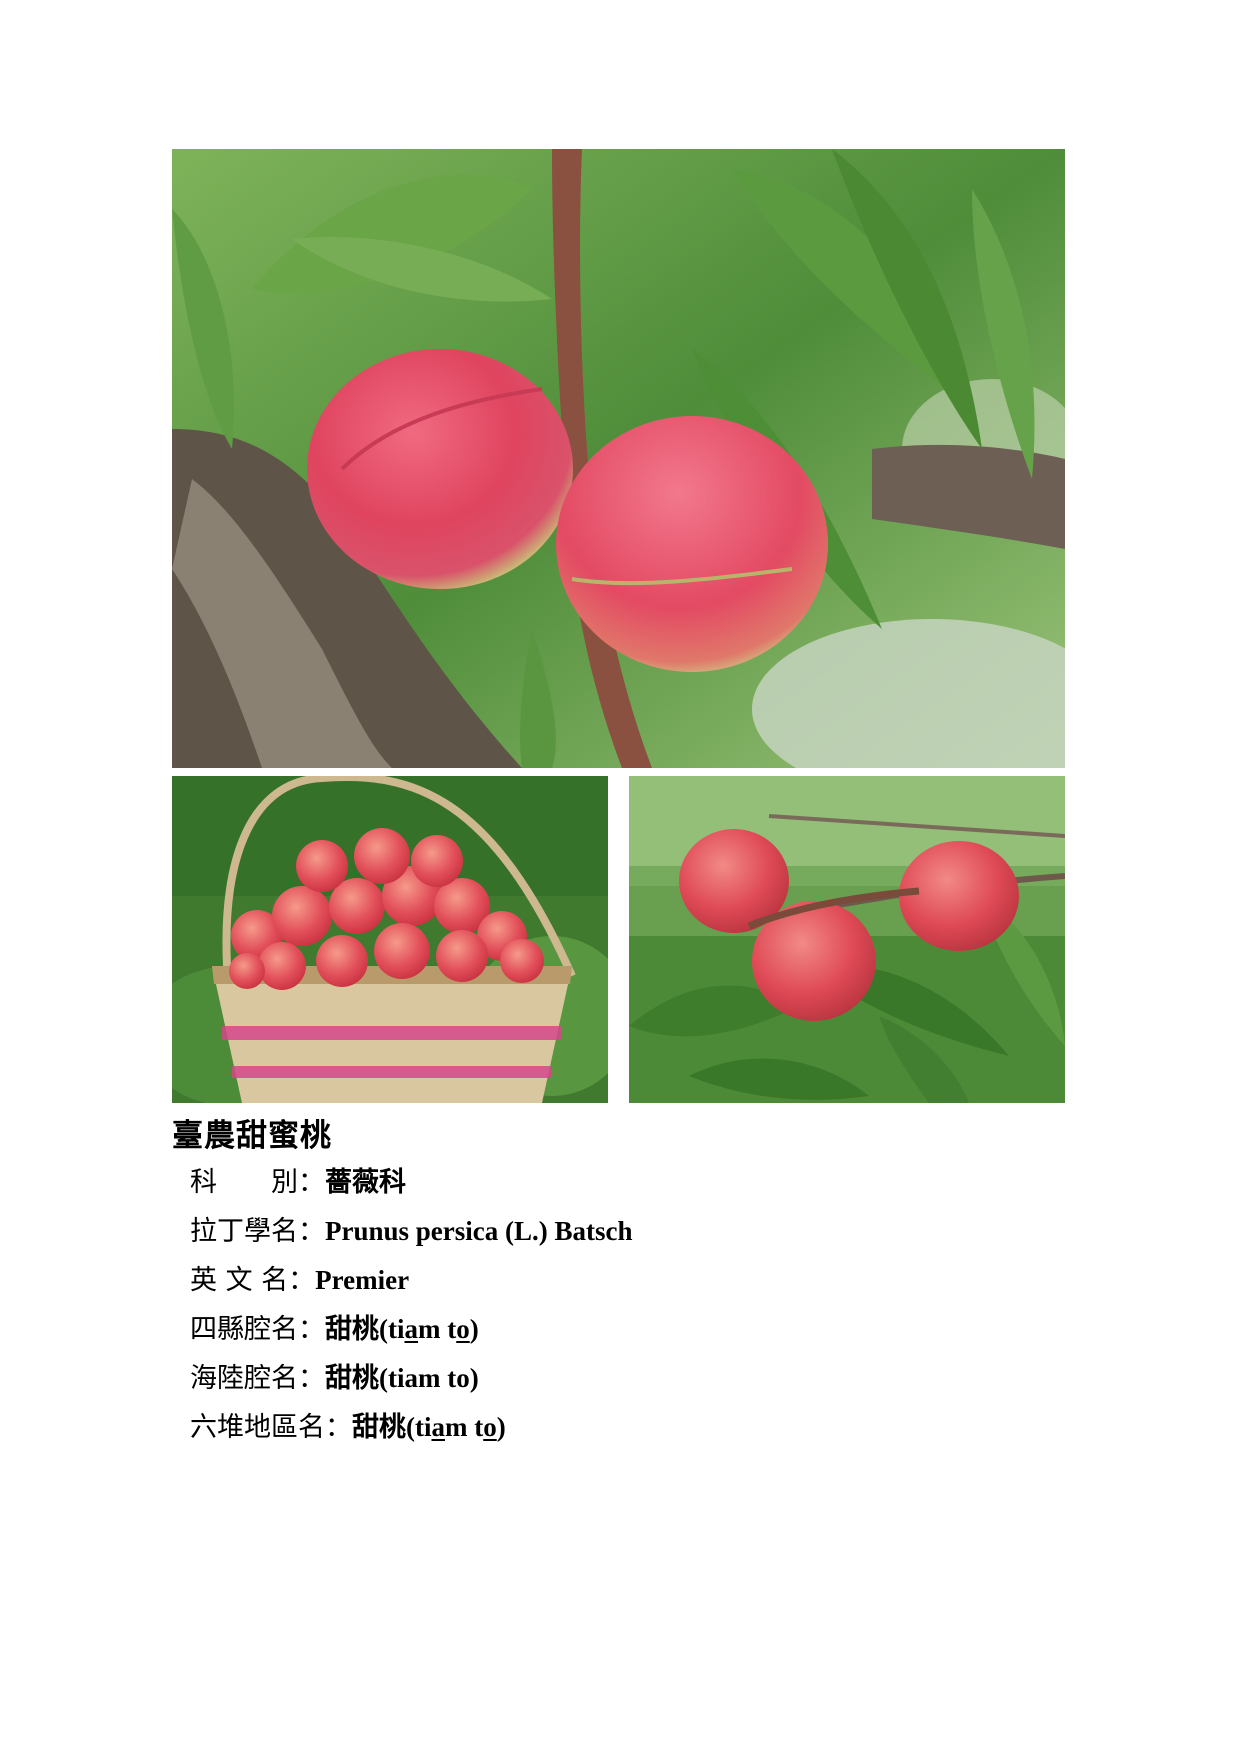 Image resolution: width=1241 pixels, height=1755 pixels. What do you see at coordinates (244, 1231) in the screenshot?
I see `info-label: 拉丁學名` at bounding box center [244, 1231].